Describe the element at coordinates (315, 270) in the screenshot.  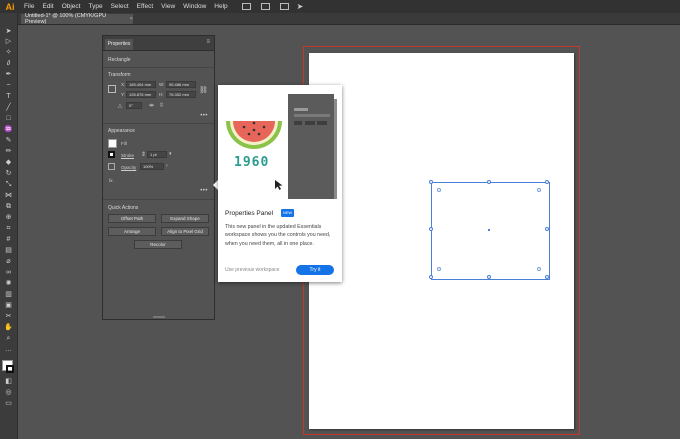
I see `try-it-button: Try it` at that location.